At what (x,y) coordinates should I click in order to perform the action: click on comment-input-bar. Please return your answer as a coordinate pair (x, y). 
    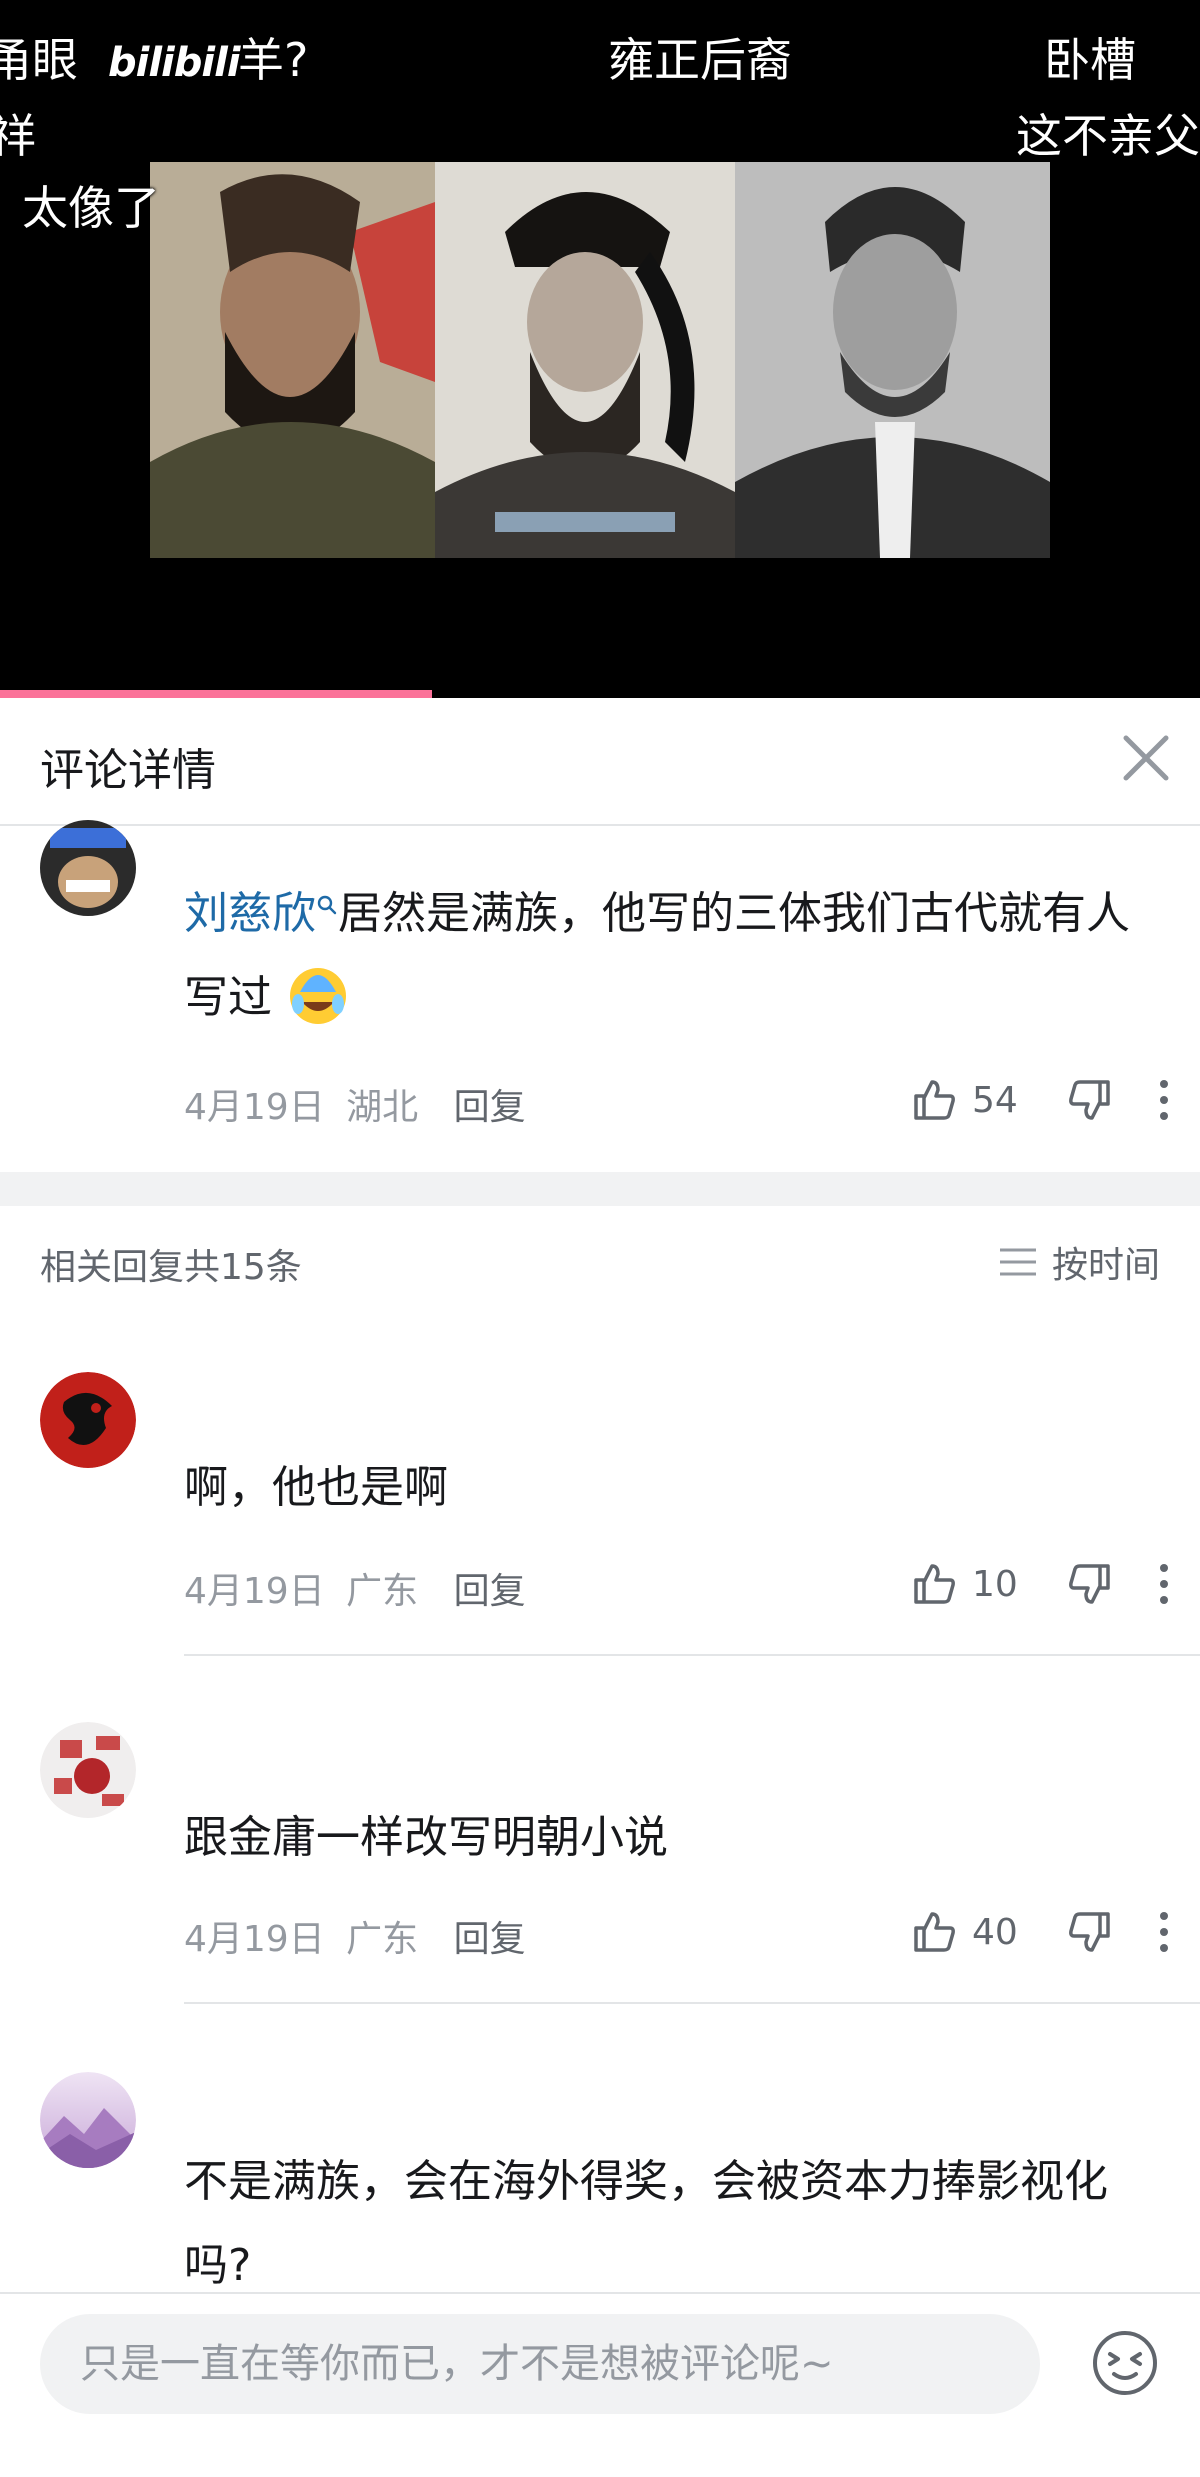
    Looking at the image, I should click on (600, 2367).